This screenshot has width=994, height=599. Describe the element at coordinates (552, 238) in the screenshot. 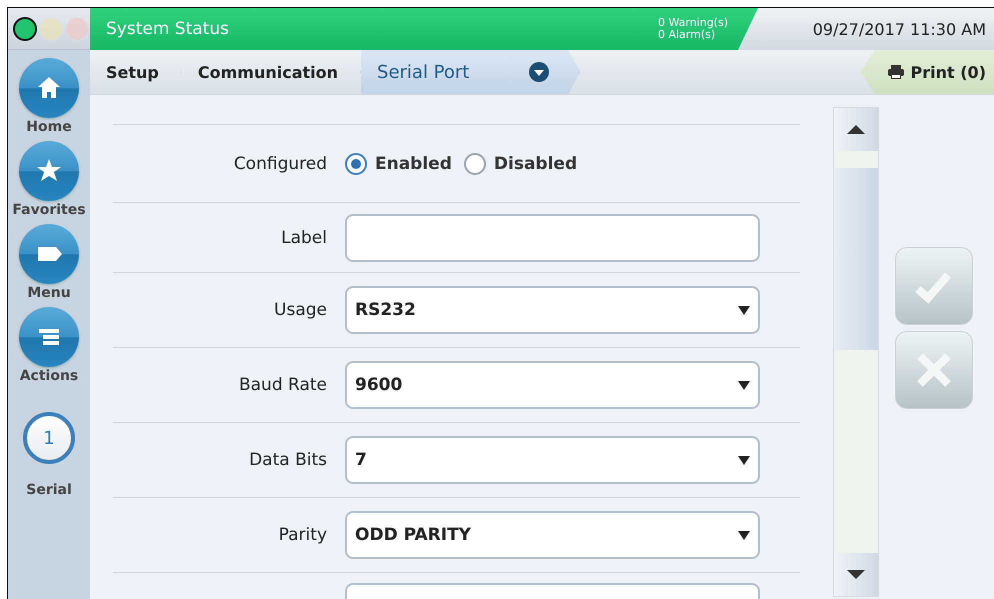

I see `input-field` at that location.